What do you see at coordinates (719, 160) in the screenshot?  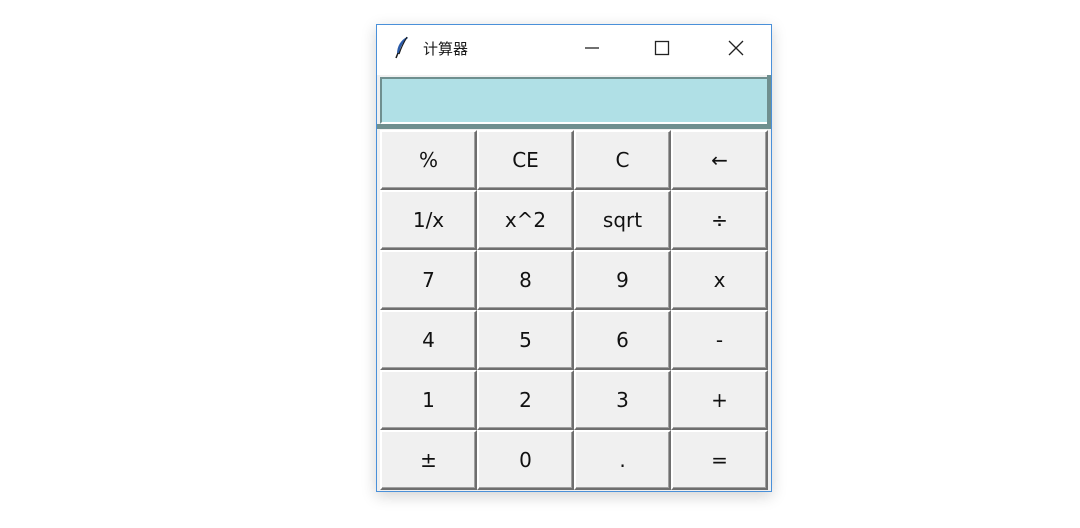 I see `backspace-button: ←` at bounding box center [719, 160].